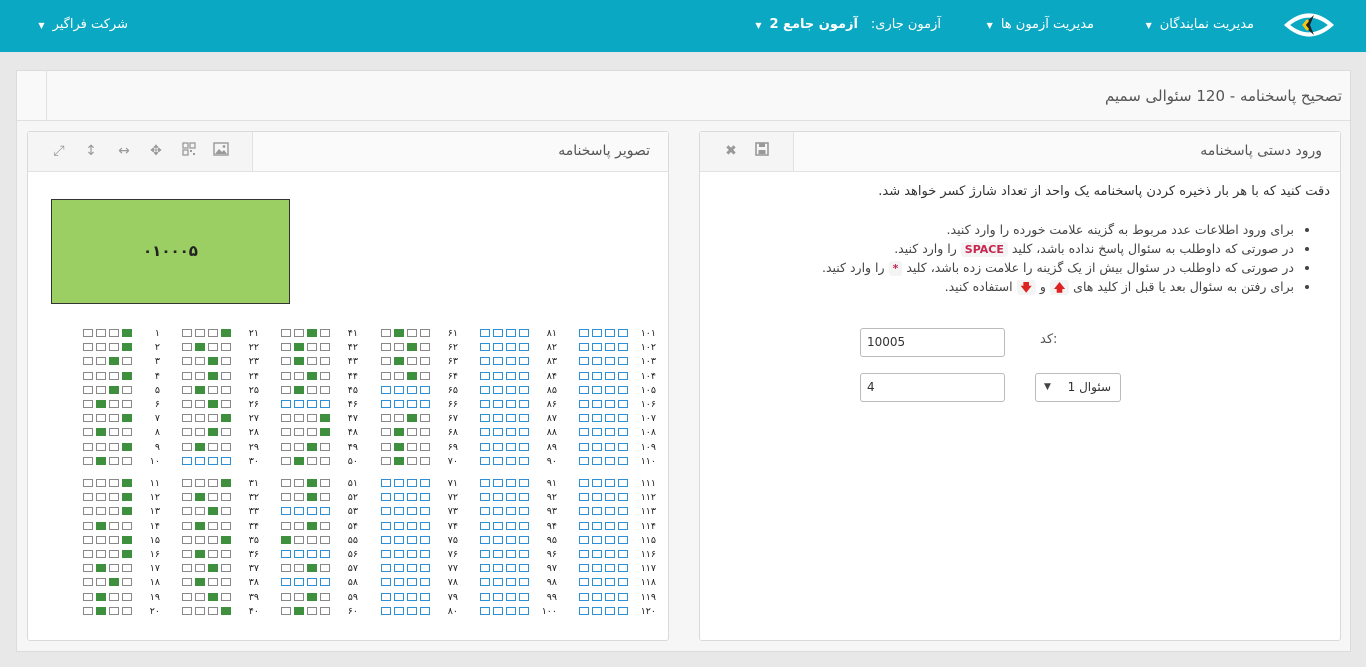 This screenshot has width=1366, height=667. Describe the element at coordinates (648, 433) in the screenshot. I see `question-number: ۱۰۸` at that location.